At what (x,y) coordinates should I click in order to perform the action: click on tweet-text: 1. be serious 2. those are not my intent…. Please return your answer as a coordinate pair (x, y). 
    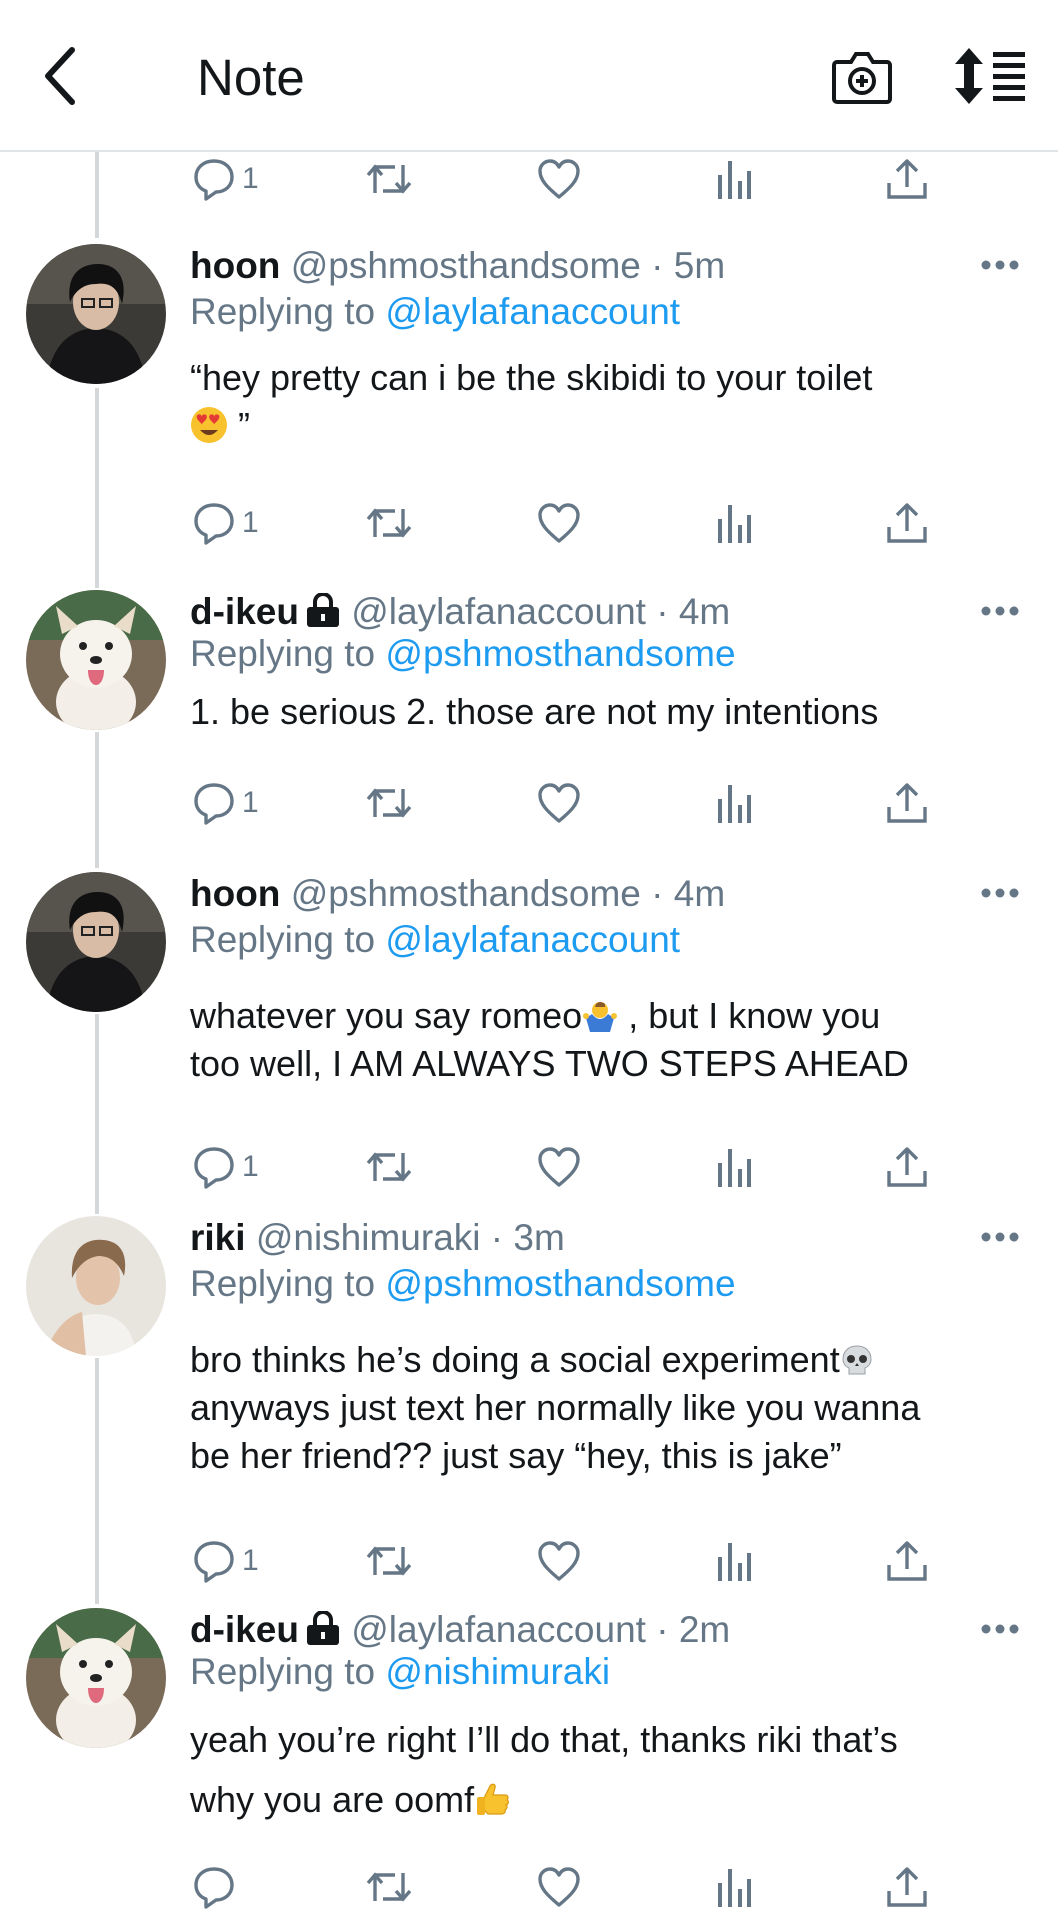
    Looking at the image, I should click on (605, 712).